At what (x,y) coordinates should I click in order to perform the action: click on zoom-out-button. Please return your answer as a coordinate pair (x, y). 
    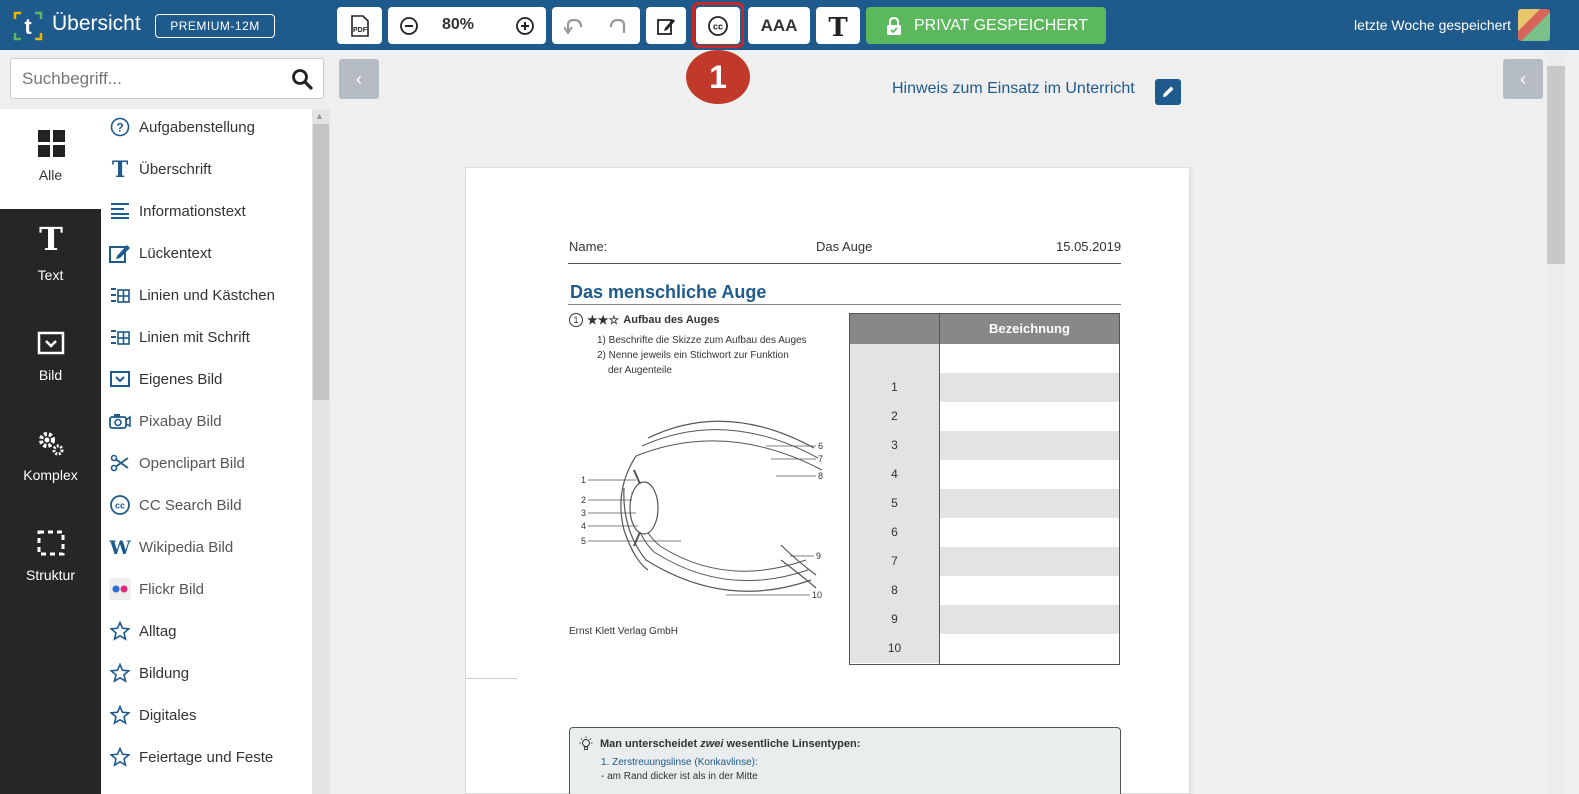
    Looking at the image, I should click on (409, 25).